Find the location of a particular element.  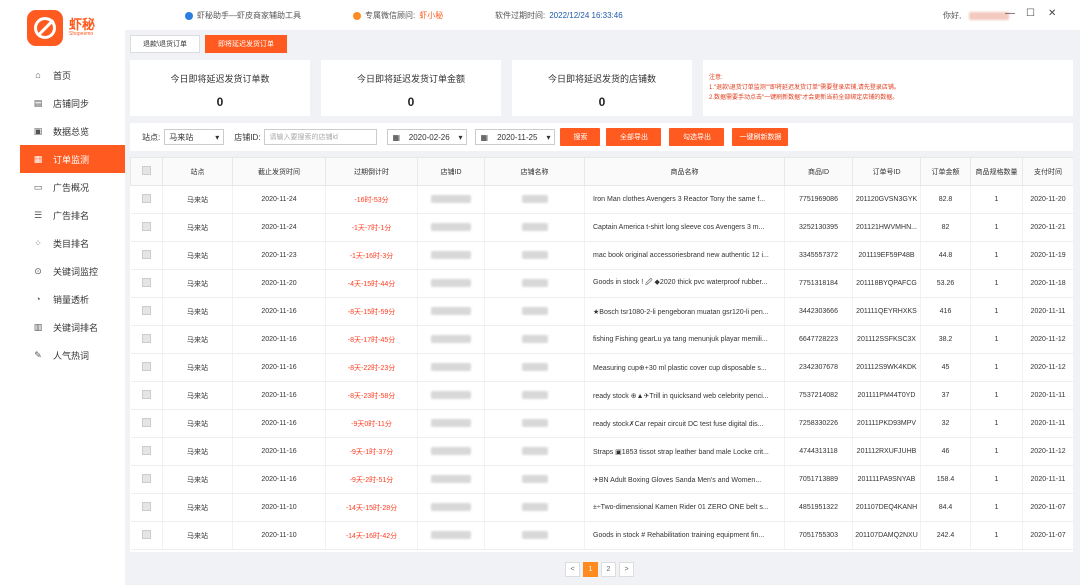

sidebar-item-7: ⊙ 关键词监控 is located at coordinates (72, 271).